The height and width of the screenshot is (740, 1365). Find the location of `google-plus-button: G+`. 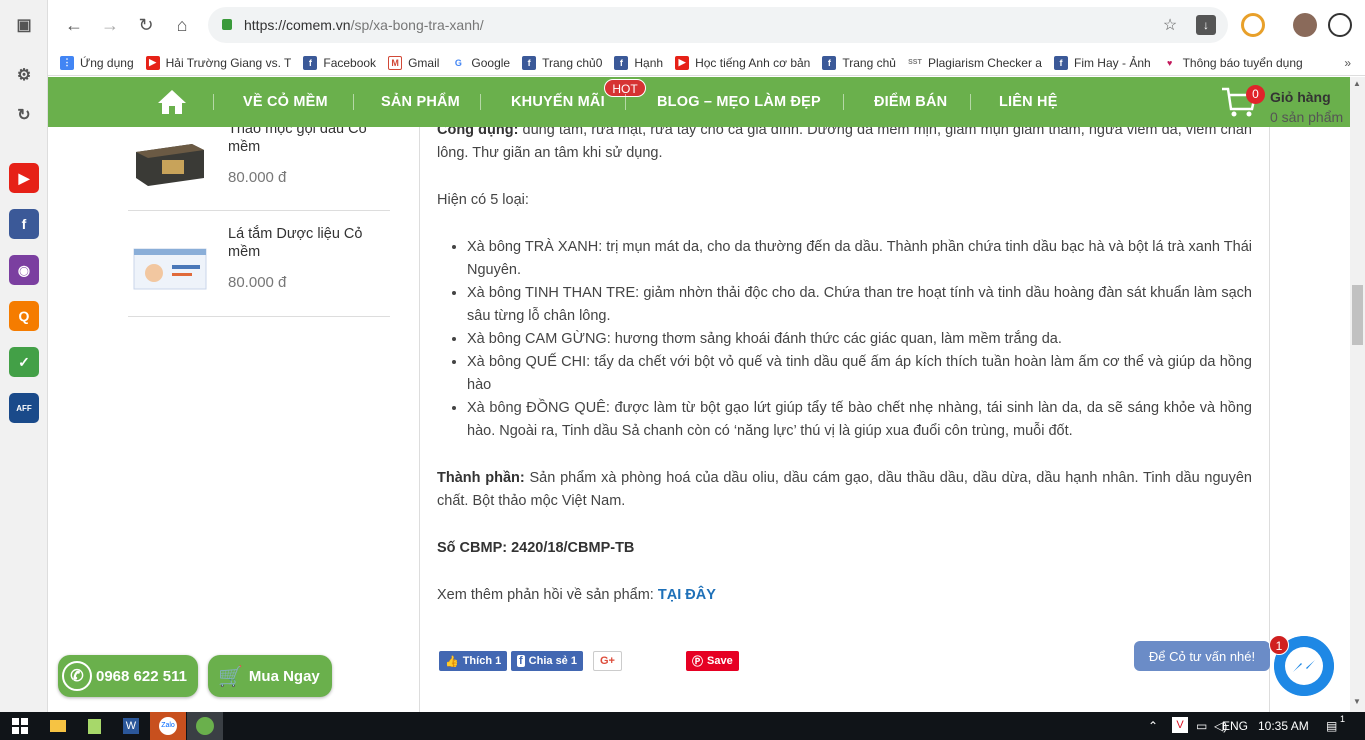

google-plus-button: G+ is located at coordinates (607, 661).